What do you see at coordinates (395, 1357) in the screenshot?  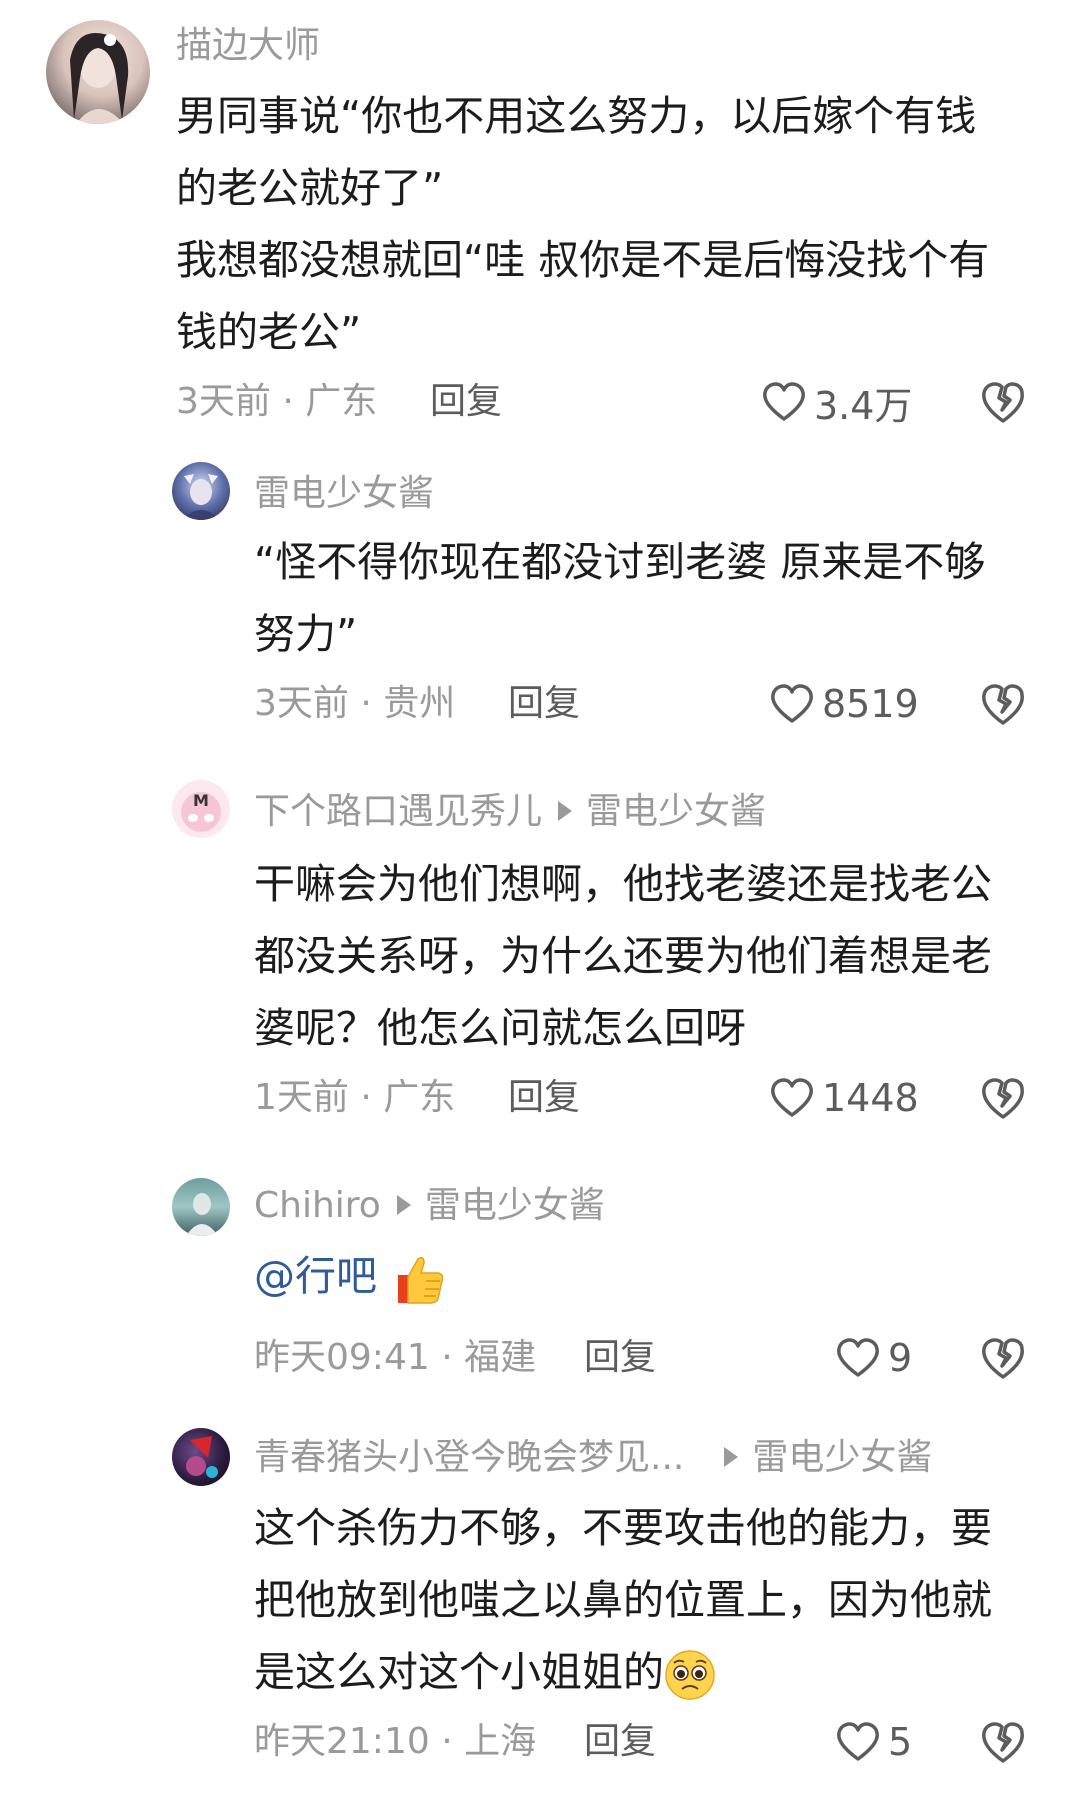 I see `time-location: 昨天09:41 · 福建` at bounding box center [395, 1357].